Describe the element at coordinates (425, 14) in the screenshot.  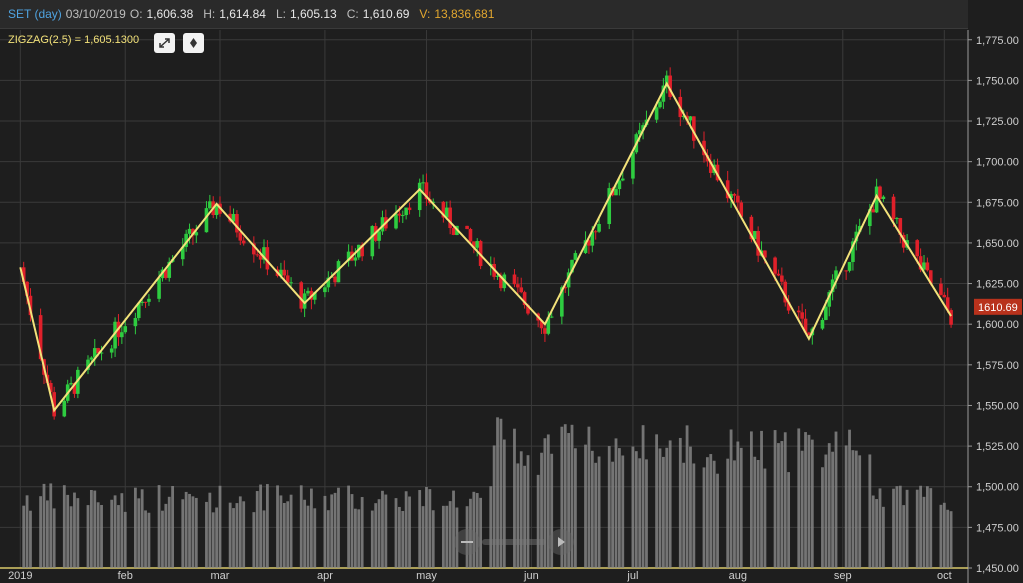
I see `volume-label: V:` at that location.